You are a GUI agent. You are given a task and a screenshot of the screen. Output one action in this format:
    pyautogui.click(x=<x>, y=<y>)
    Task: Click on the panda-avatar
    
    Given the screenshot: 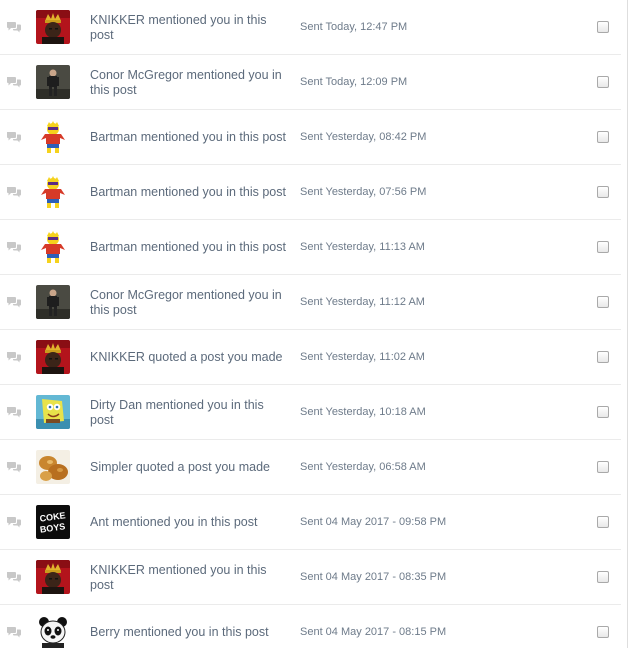 What is the action you would take?
    pyautogui.click(x=53, y=631)
    